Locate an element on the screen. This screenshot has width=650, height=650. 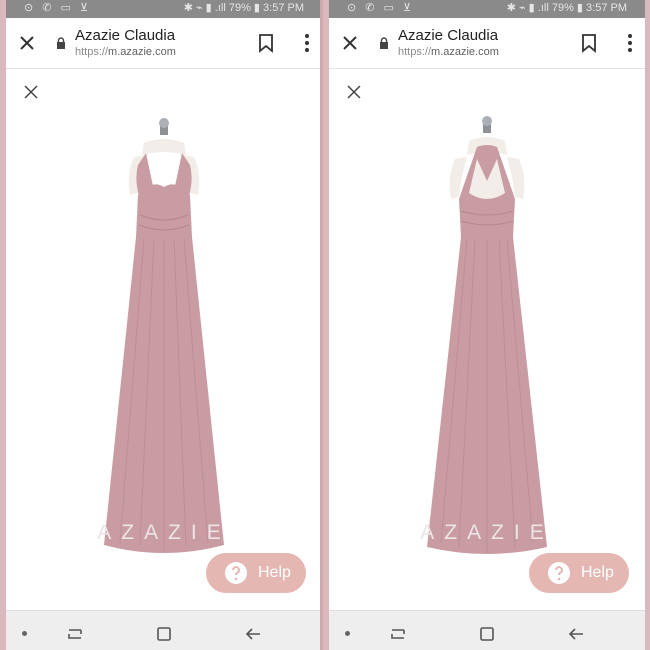
dress-back-image is located at coordinates (487, 335).